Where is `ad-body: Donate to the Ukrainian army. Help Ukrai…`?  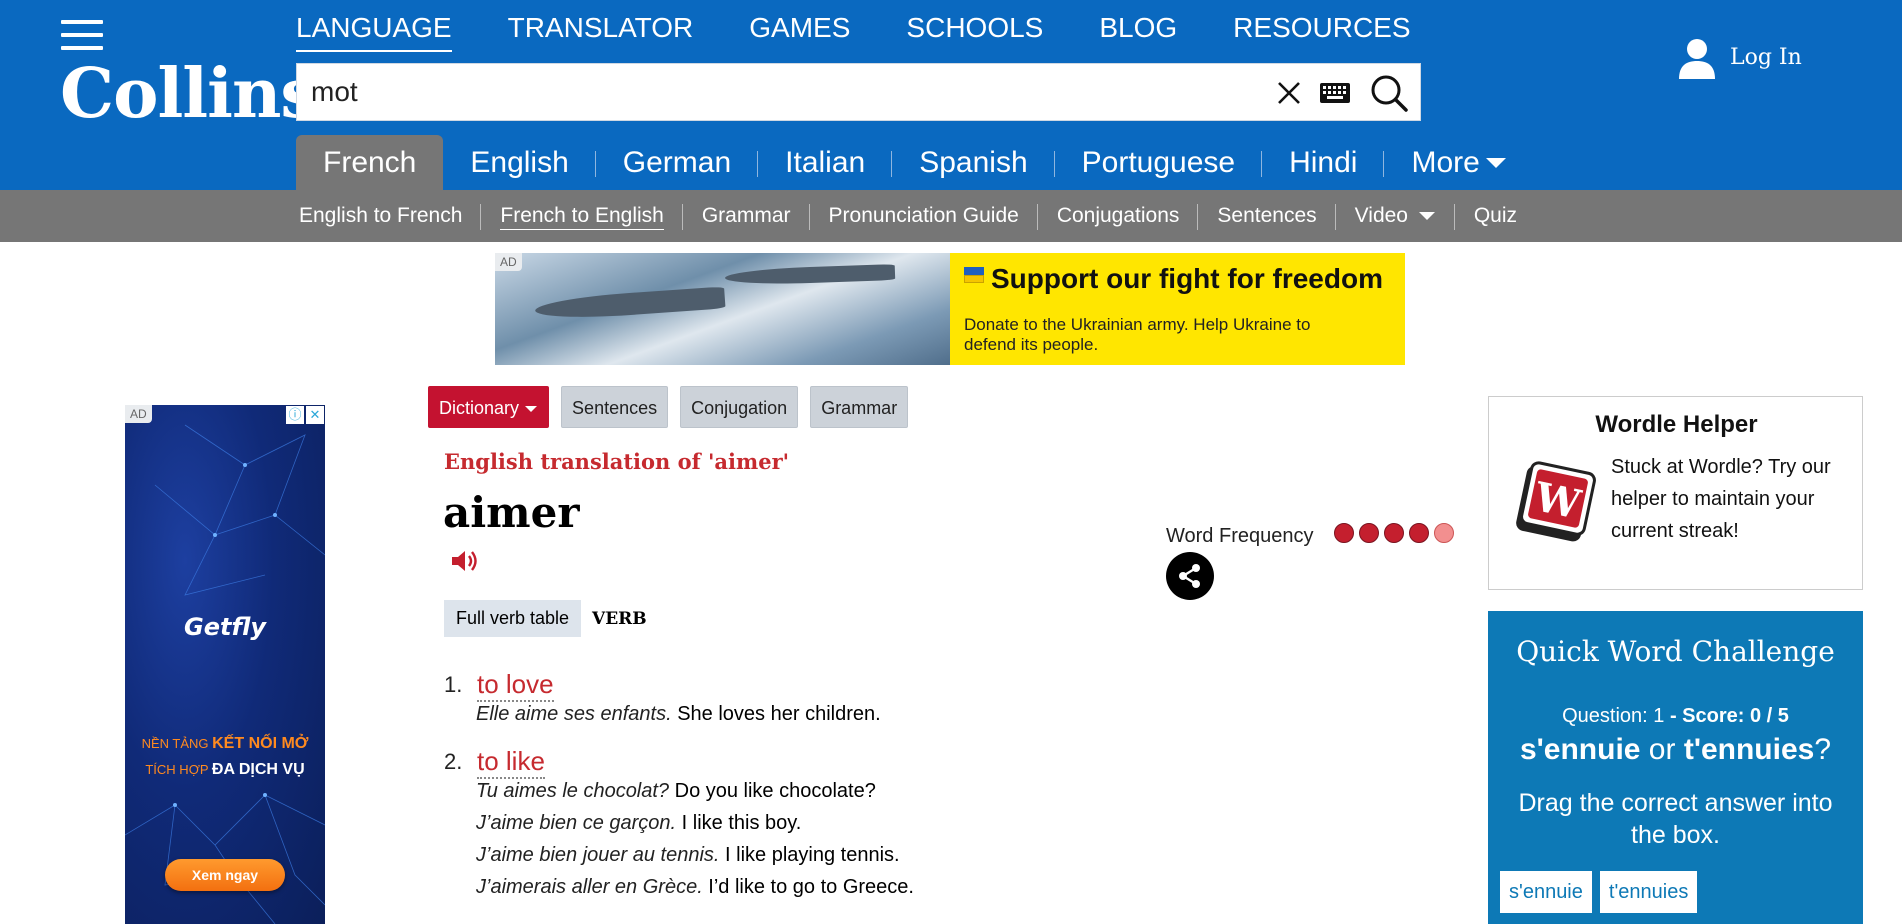
ad-body: Donate to the Ukrainian army. Help Ukrai… is located at coordinates (1137, 334).